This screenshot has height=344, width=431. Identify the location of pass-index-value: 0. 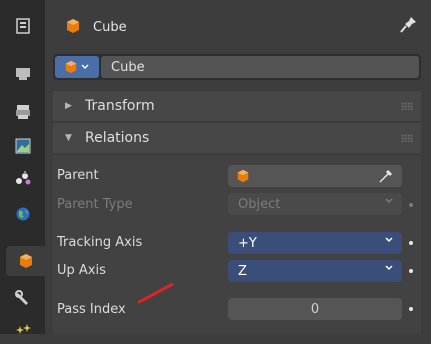
(315, 309).